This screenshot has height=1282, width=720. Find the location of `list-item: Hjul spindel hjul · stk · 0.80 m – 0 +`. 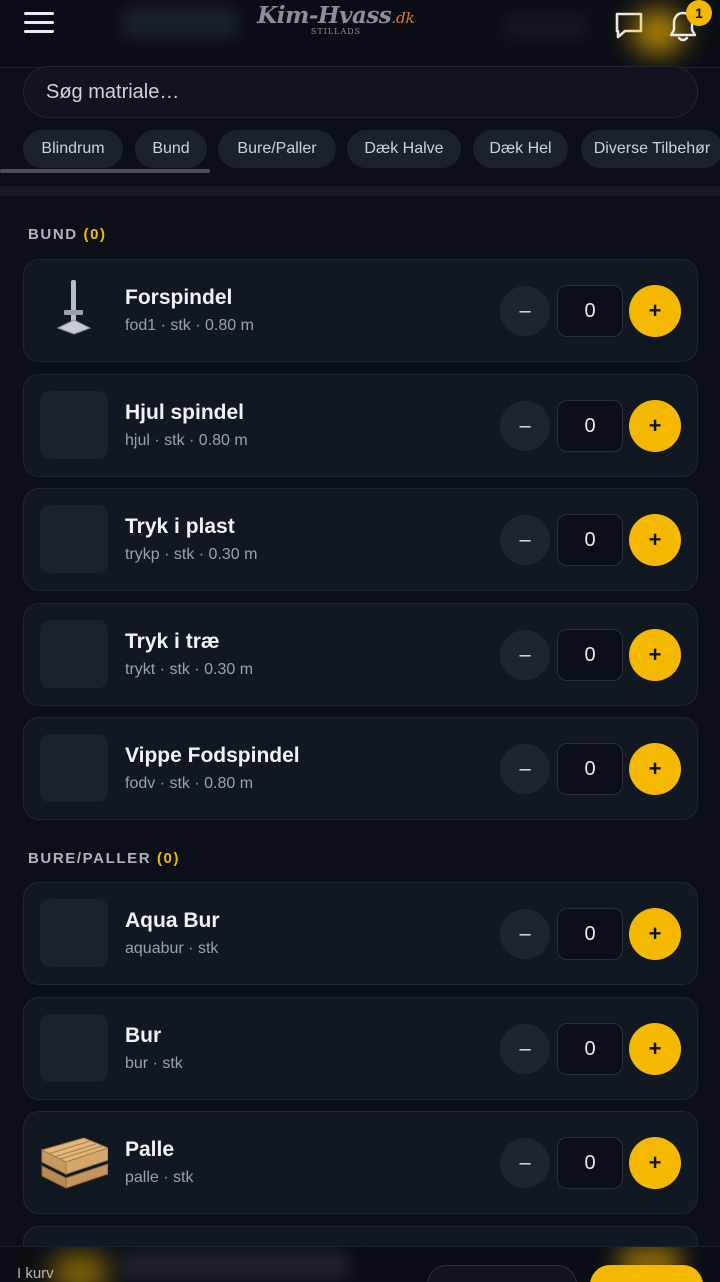

list-item: Hjul spindel hjul · stk · 0.80 m – 0 + is located at coordinates (360, 425).